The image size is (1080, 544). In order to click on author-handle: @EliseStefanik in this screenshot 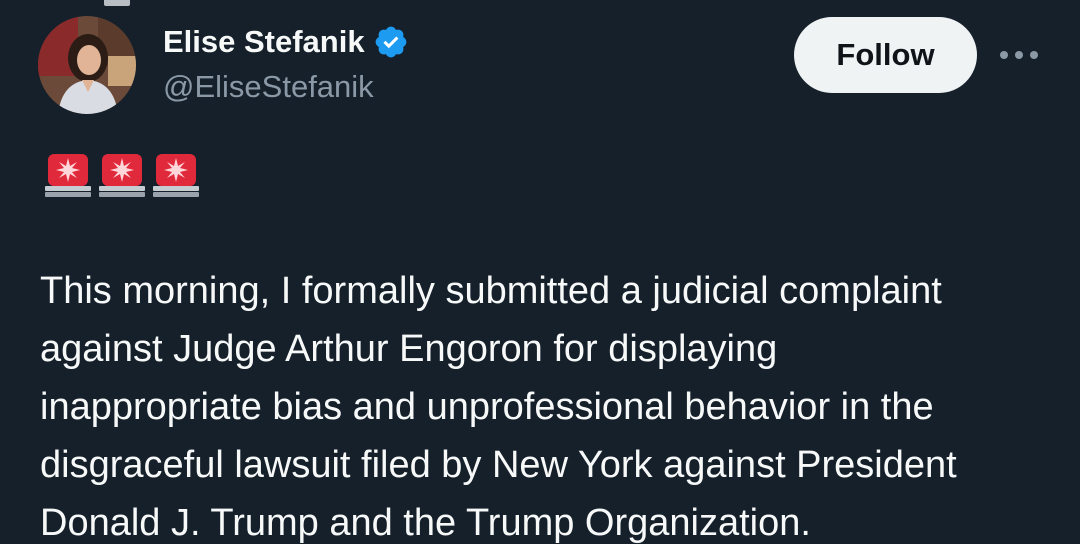, I will do `click(268, 87)`.